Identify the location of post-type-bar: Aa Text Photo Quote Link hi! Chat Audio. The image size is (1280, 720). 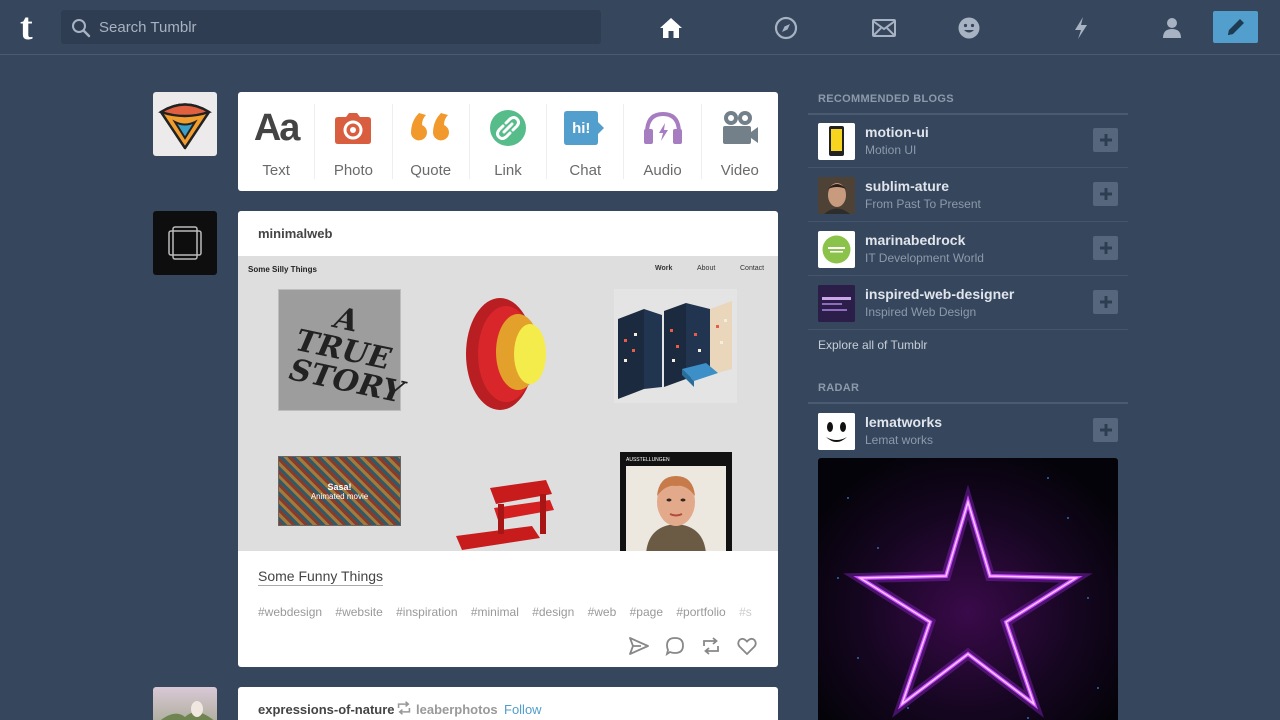
(508, 141).